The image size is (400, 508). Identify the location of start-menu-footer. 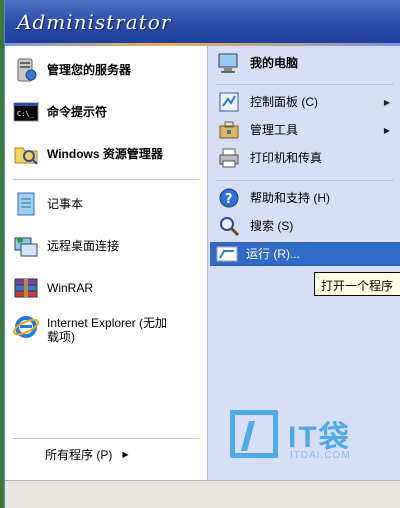
(202, 494).